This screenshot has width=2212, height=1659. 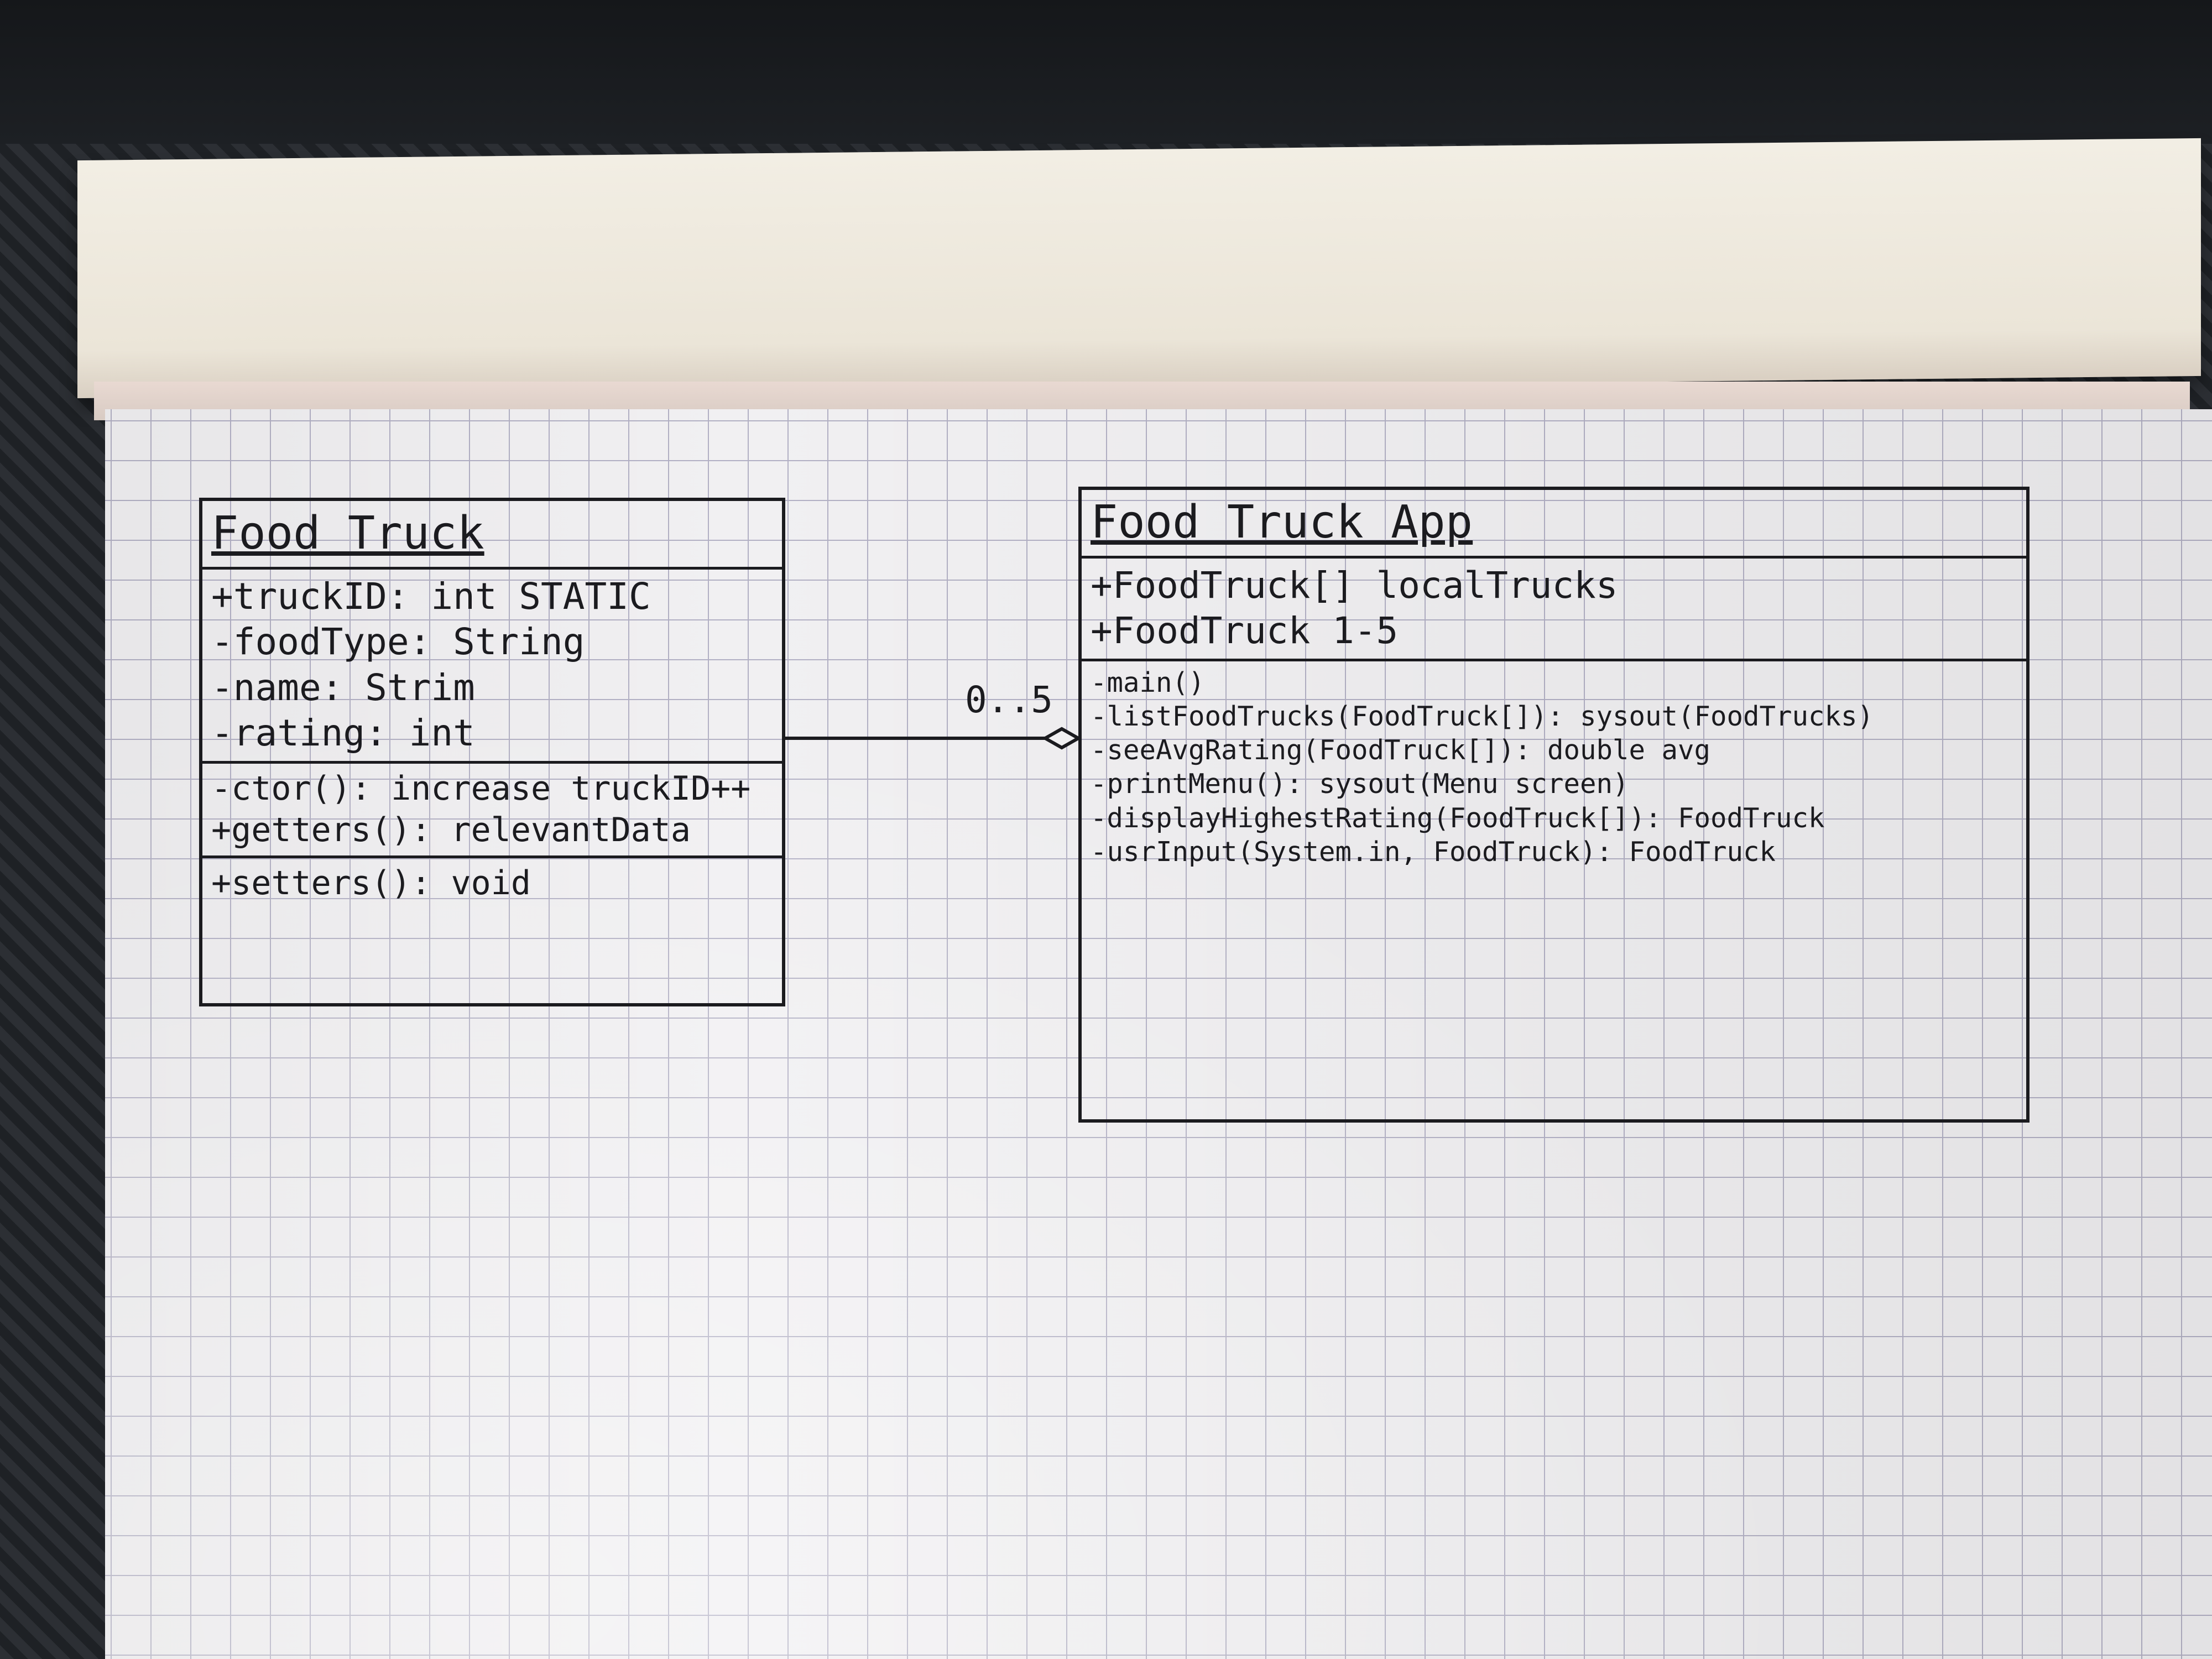 What do you see at coordinates (1009, 700) in the screenshot?
I see `multiplicity-label: 0..5` at bounding box center [1009, 700].